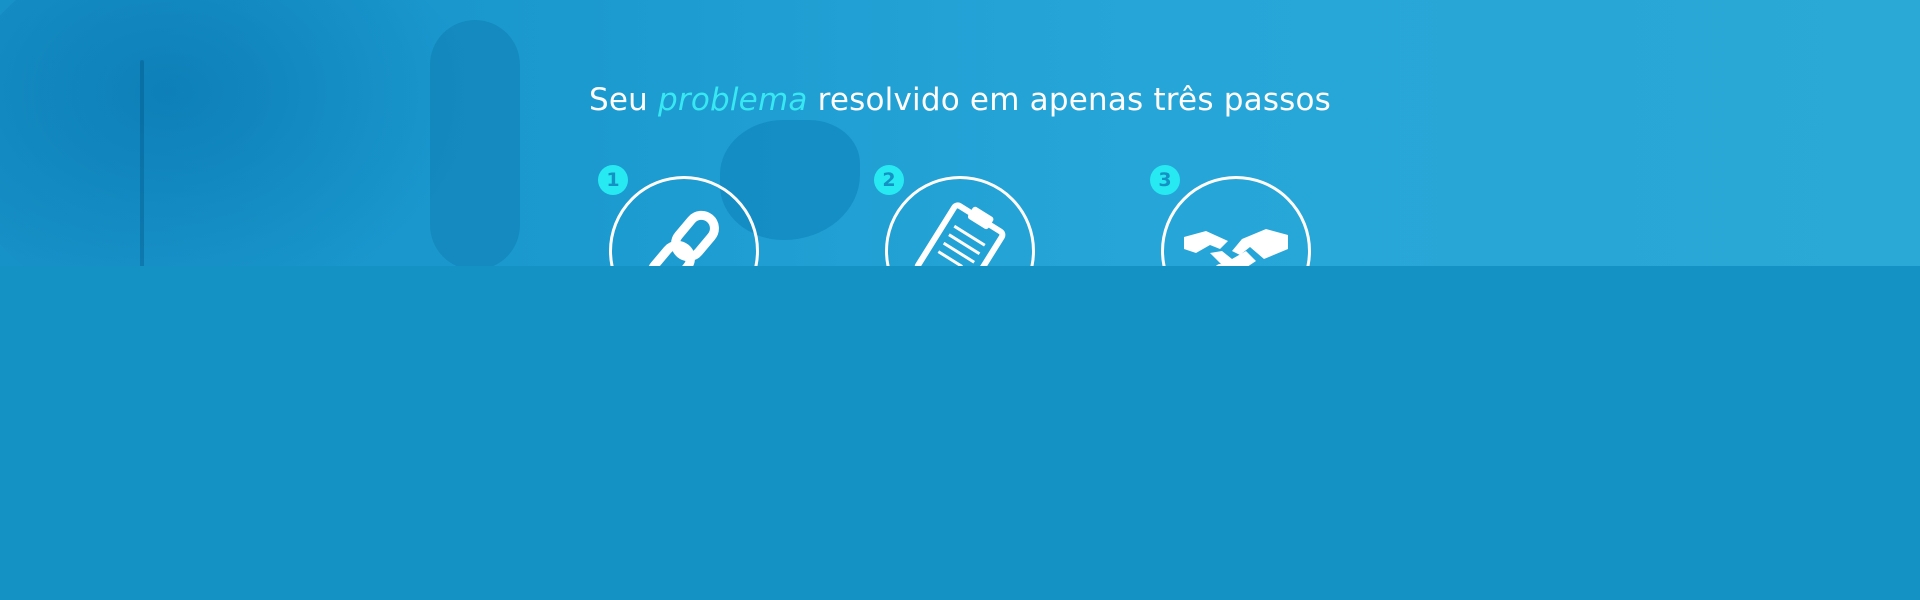 The width and height of the screenshot is (1920, 600). Describe the element at coordinates (889, 180) in the screenshot. I see `step-2-badge: 2` at that location.